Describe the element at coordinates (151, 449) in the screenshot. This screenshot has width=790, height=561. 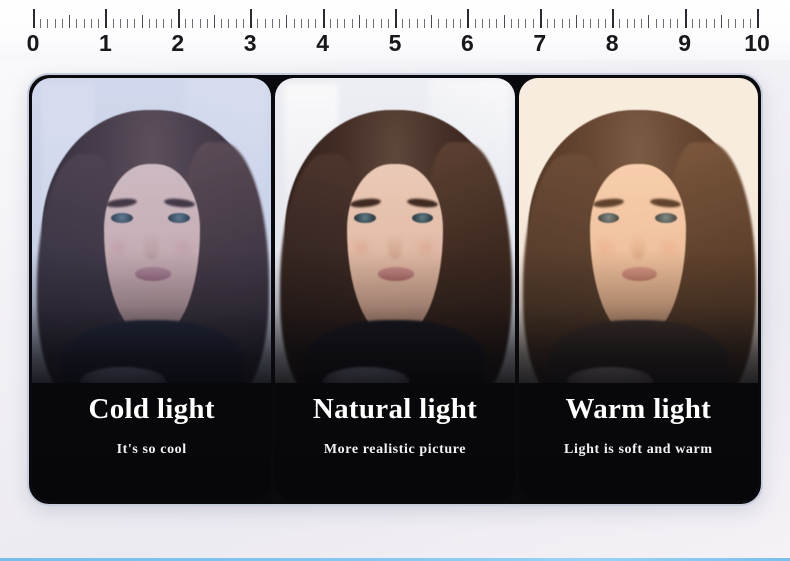
I see `panel-subtitle-cold: It's so cool` at that location.